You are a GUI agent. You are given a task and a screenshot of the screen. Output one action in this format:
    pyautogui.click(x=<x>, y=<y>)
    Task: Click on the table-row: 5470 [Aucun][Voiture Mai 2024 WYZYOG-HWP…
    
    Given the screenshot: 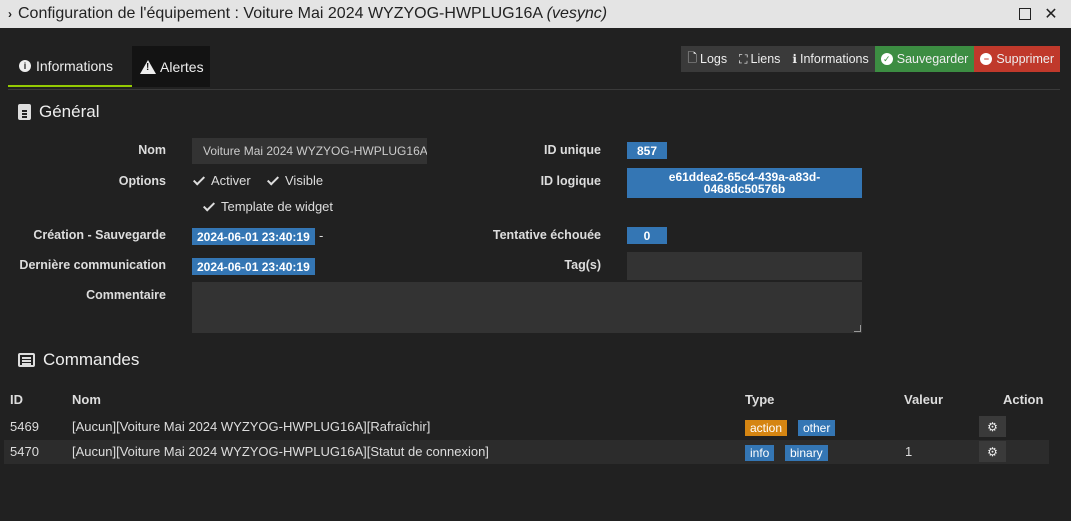 What is the action you would take?
    pyautogui.click(x=526, y=452)
    